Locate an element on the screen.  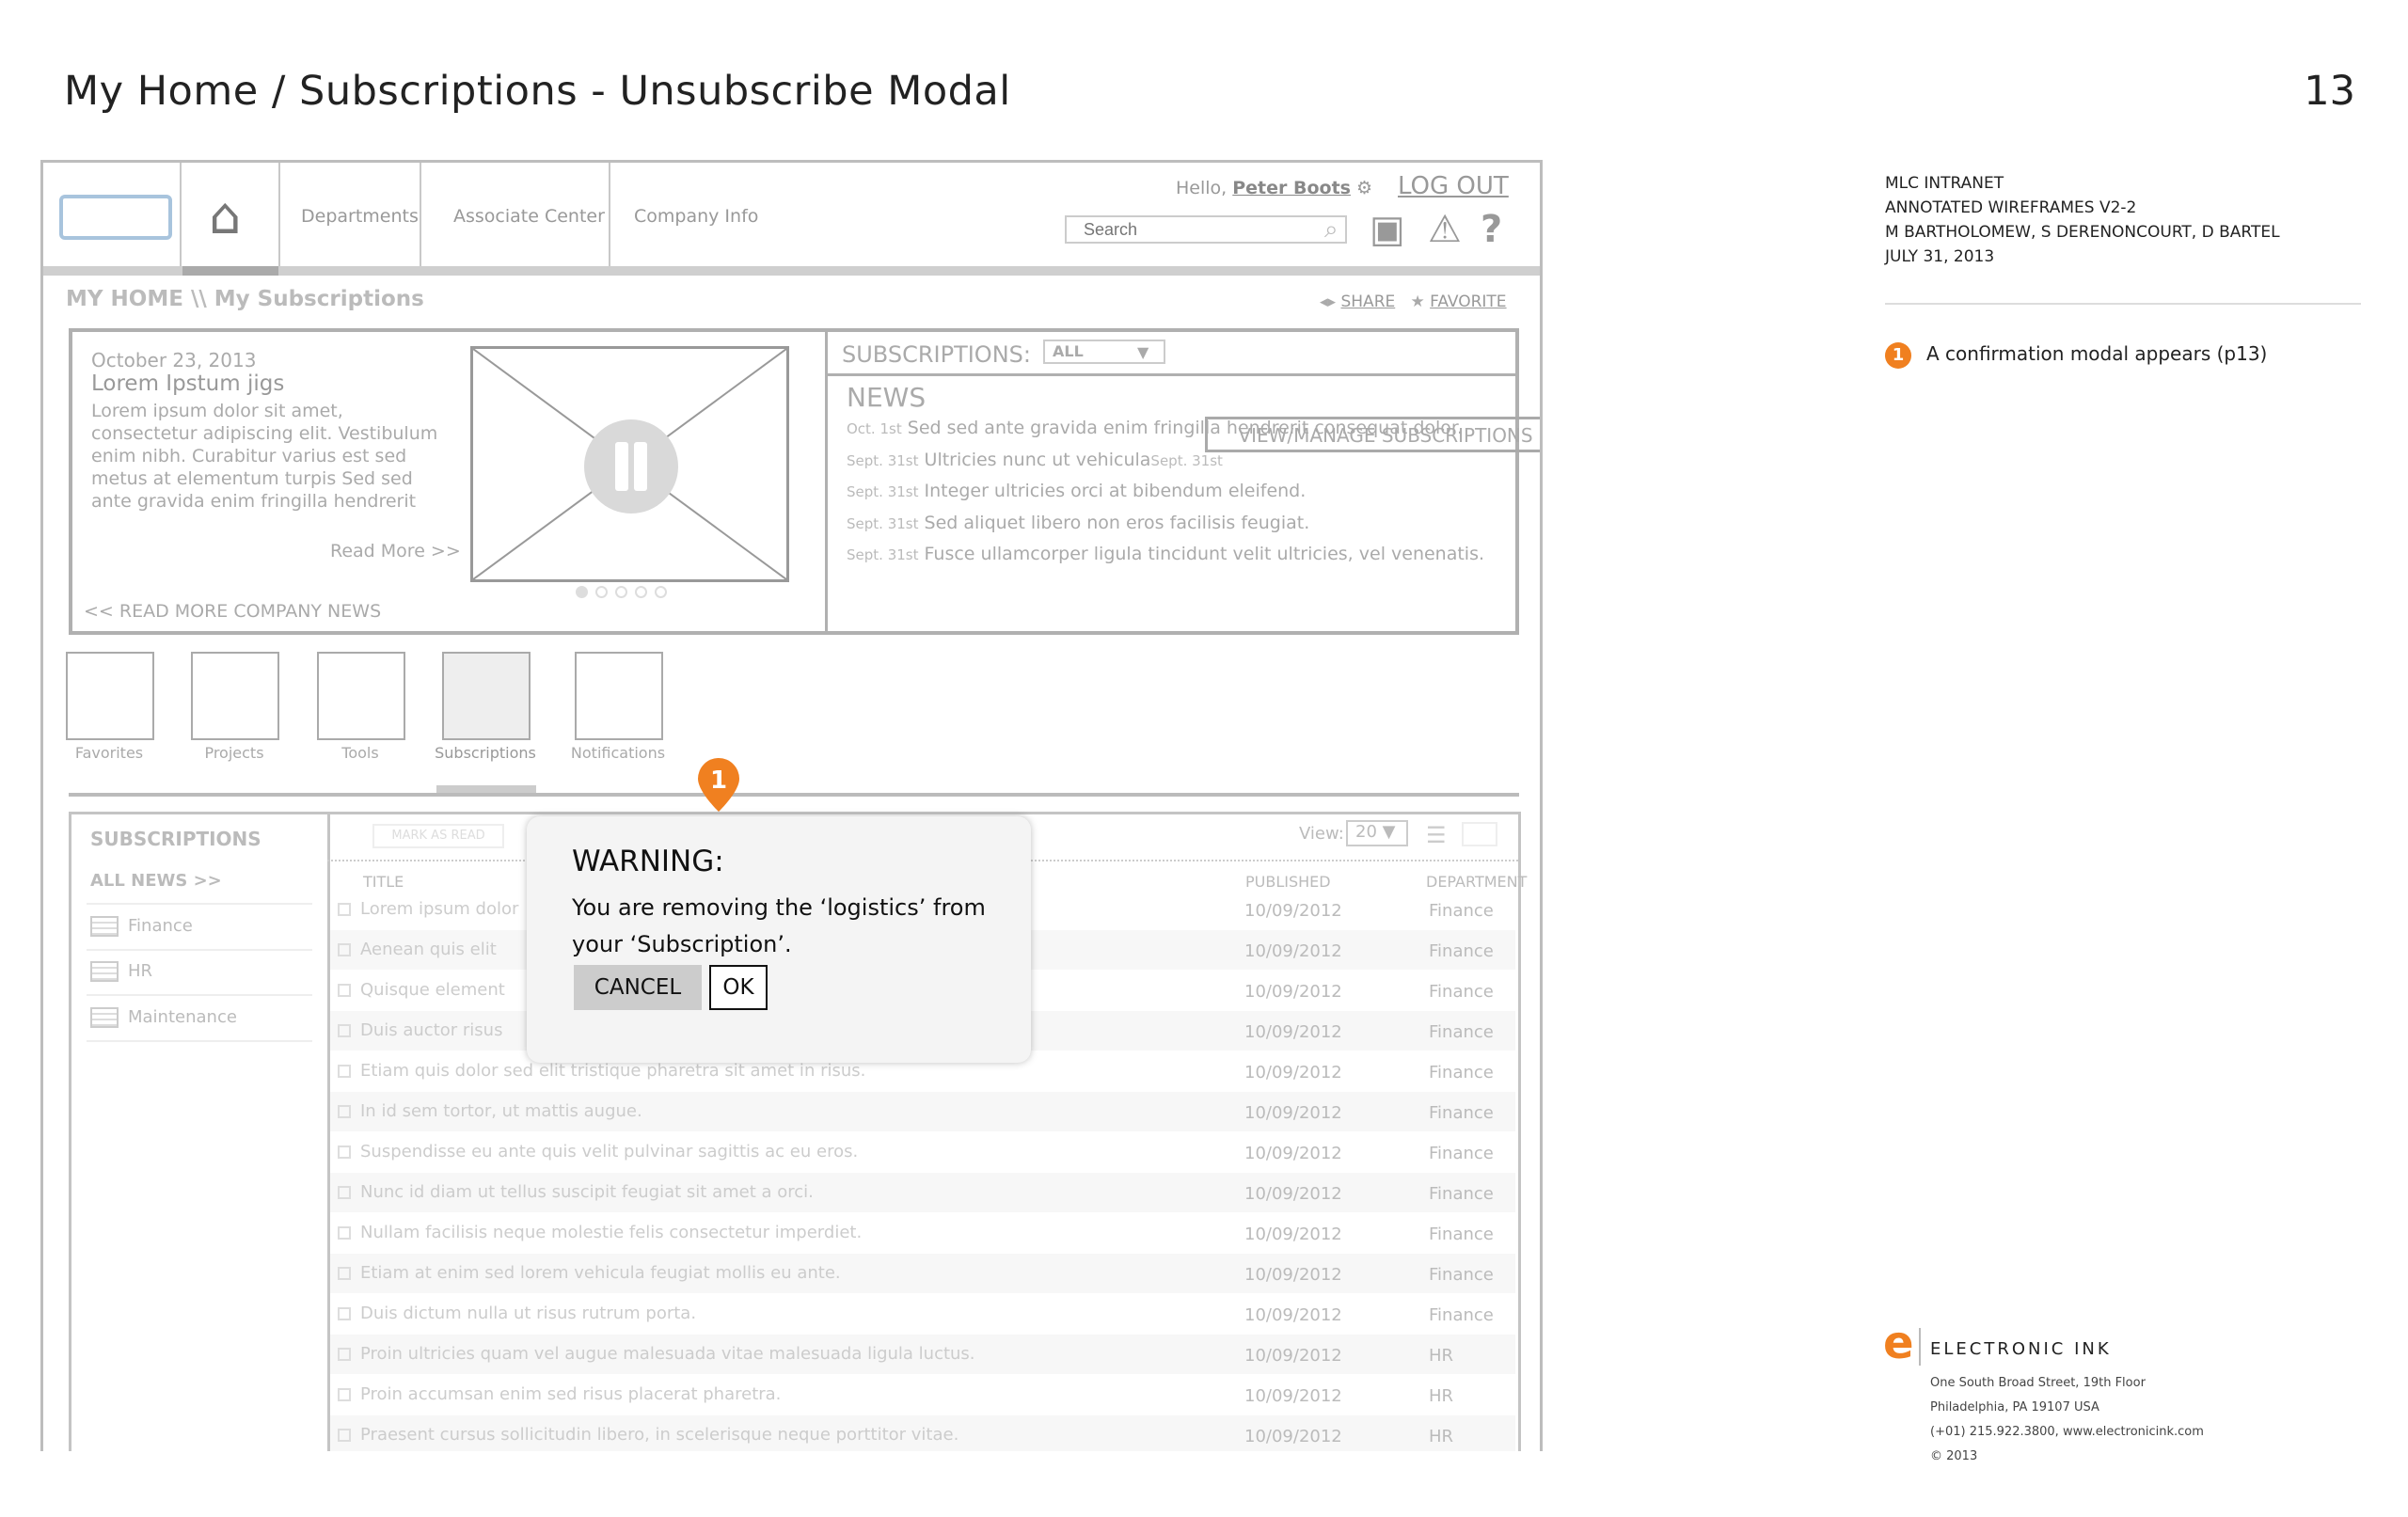
help-icon: ? is located at coordinates (1492, 229).